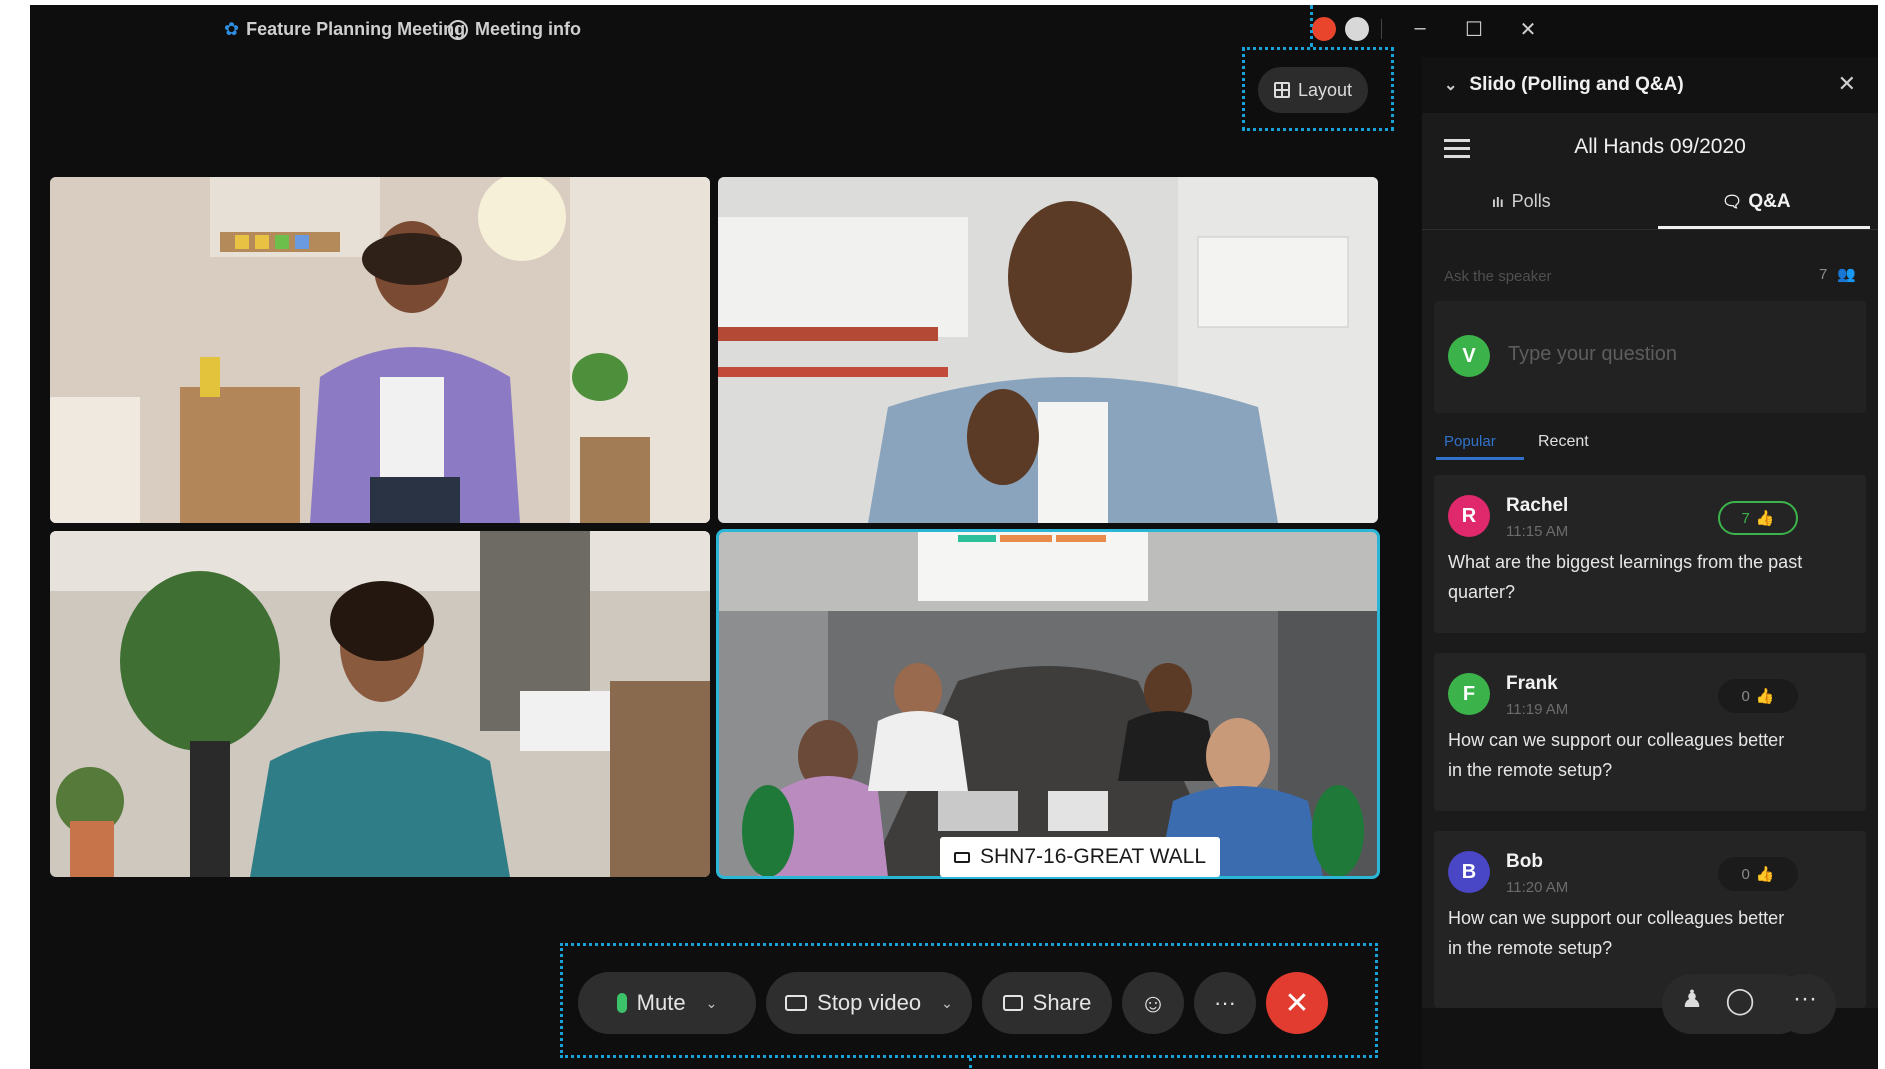  Describe the element at coordinates (1537, 887) in the screenshot. I see `question-time: 11:20 AM` at that location.